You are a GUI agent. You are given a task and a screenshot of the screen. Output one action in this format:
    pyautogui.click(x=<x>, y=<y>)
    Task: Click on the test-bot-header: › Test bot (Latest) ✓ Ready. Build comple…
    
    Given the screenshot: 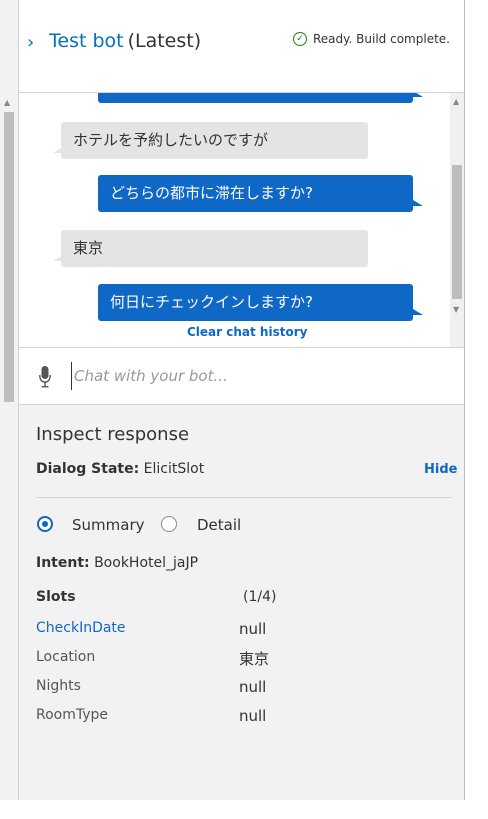 What is the action you would take?
    pyautogui.click(x=241, y=46)
    